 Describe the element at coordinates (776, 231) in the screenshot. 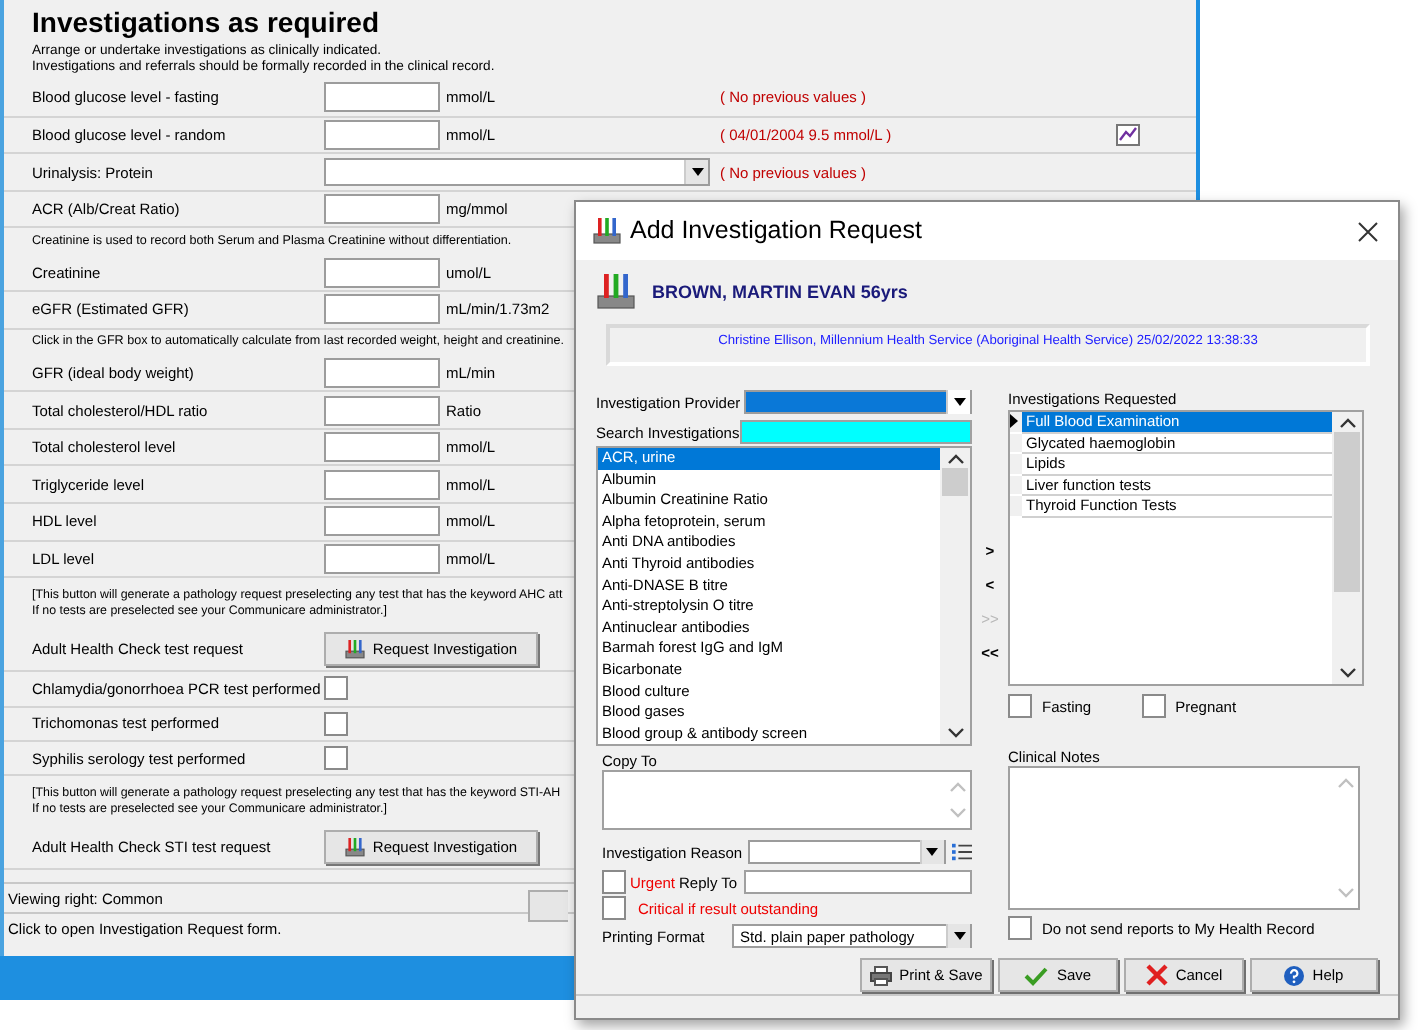

I see `dialog-title: Add Investigation Request` at that location.